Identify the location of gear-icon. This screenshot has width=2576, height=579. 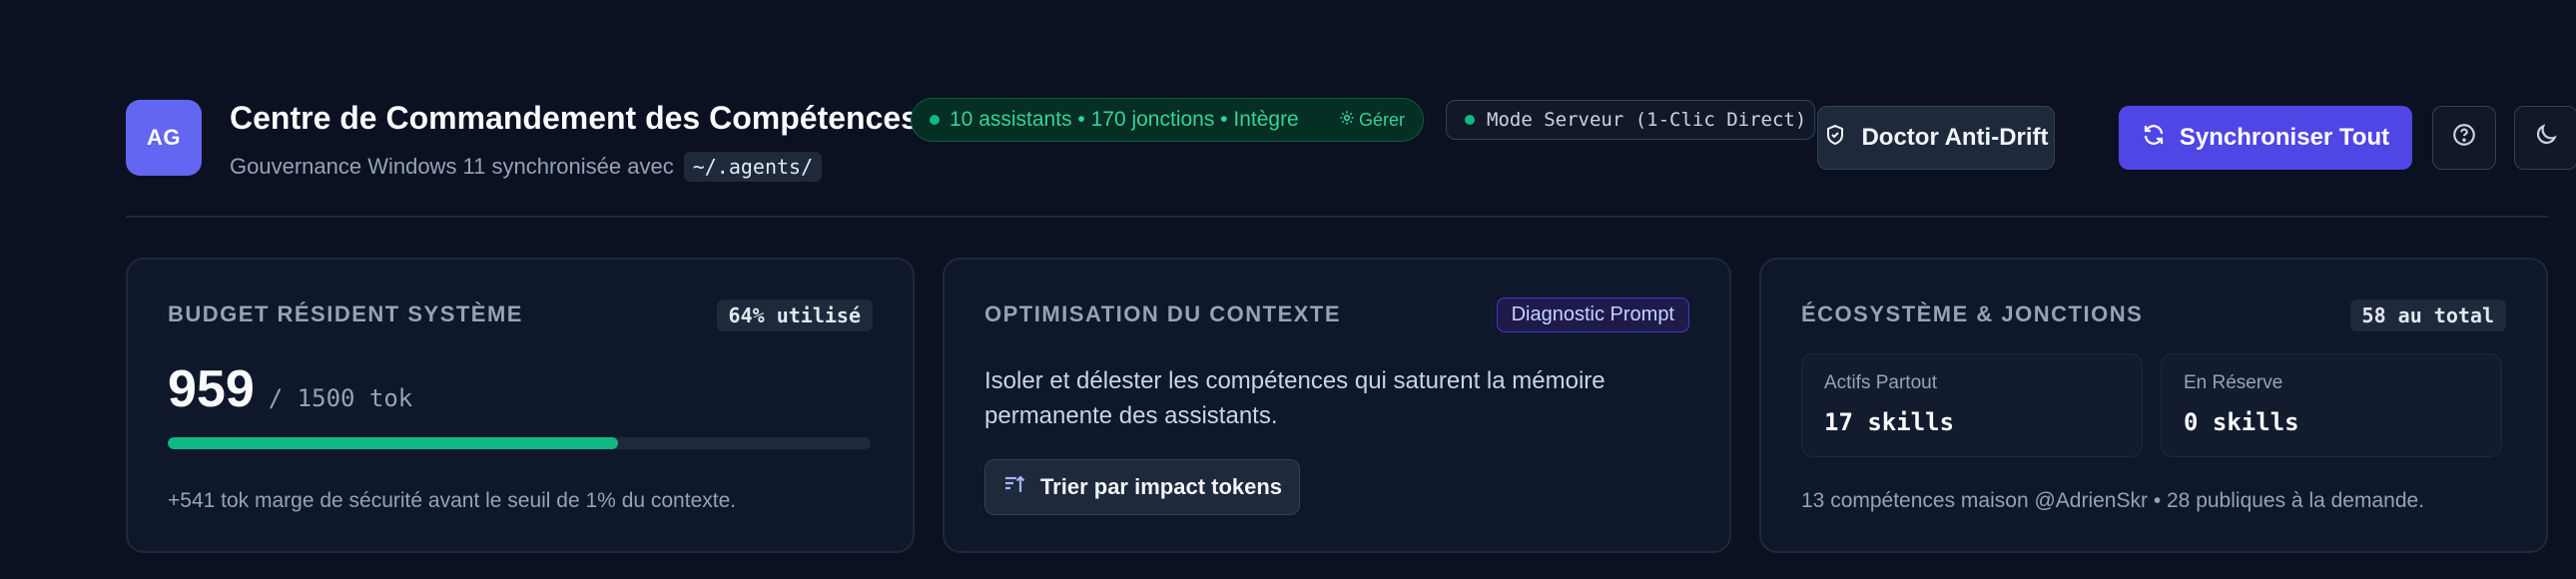
(1347, 121).